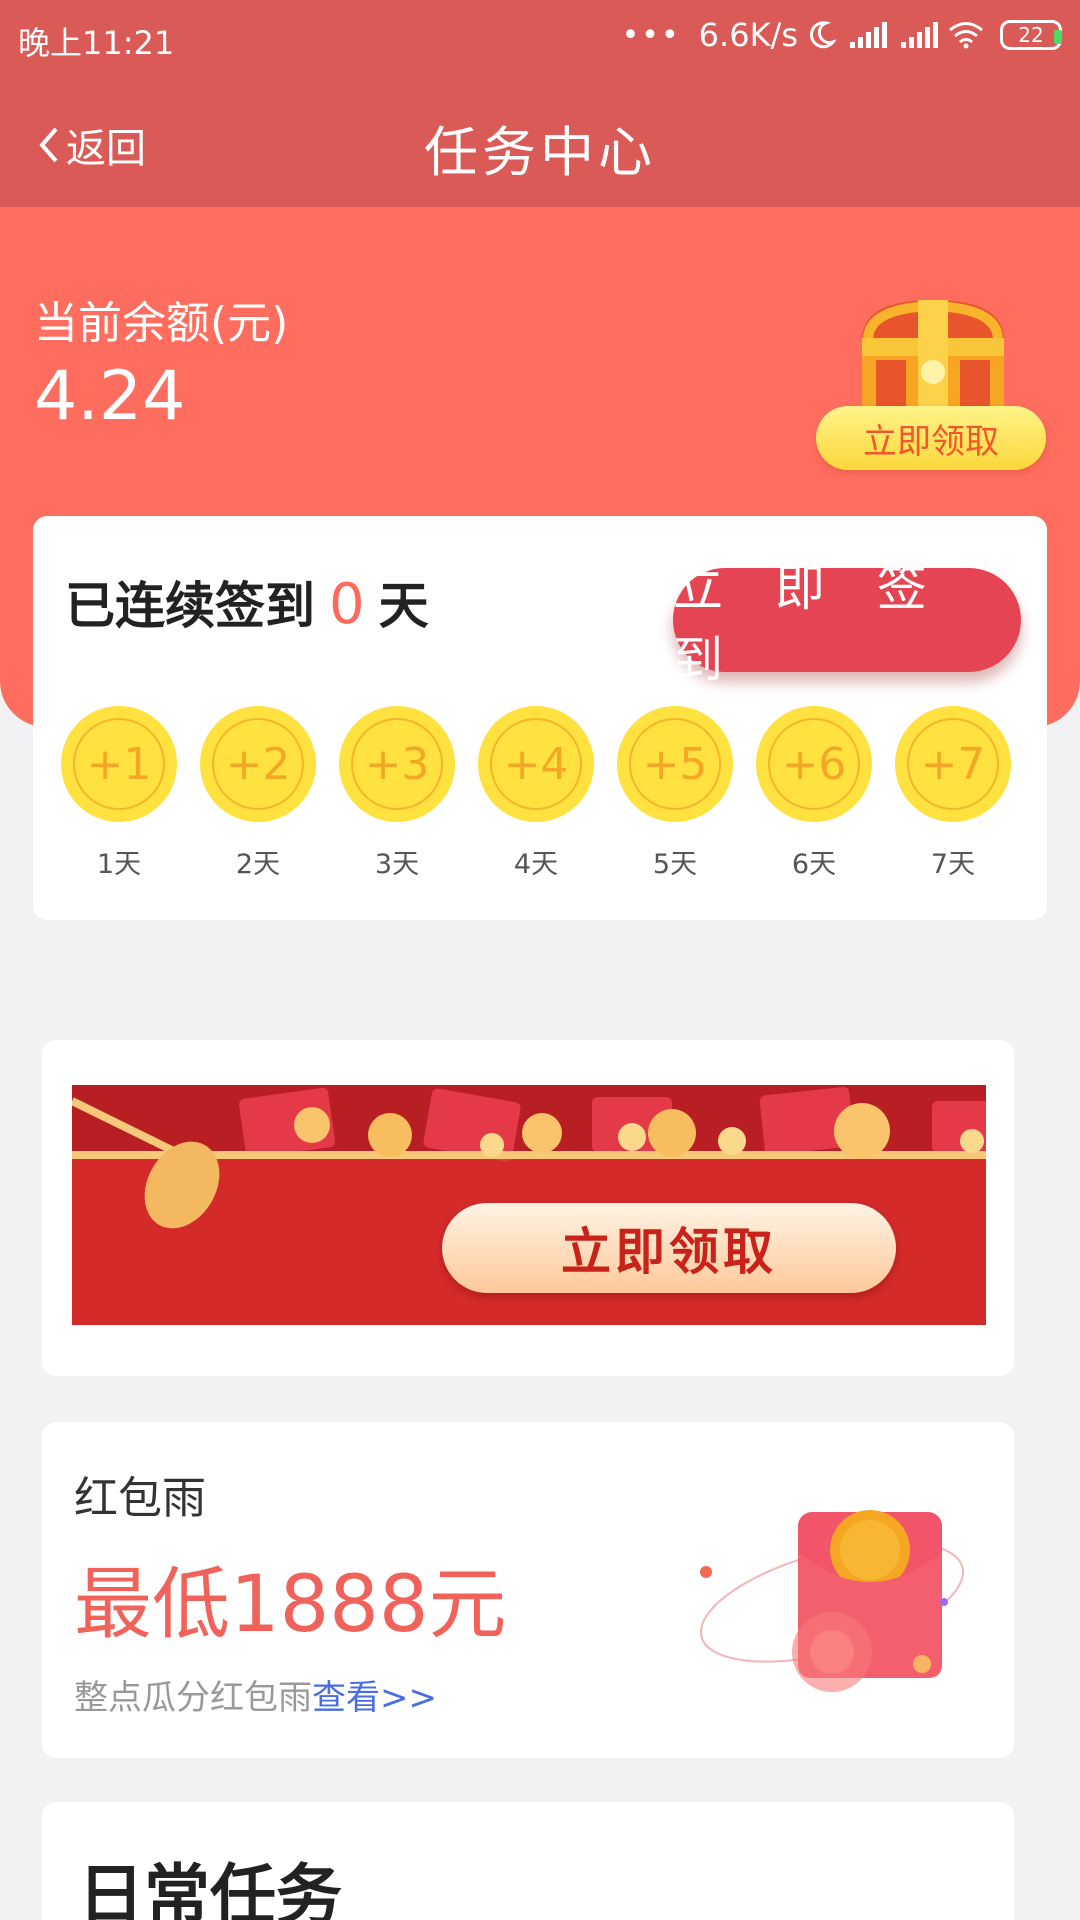 The image size is (1080, 1920). What do you see at coordinates (193, 1698) in the screenshot?
I see `rain-desc-text: 整点瓜分红包雨` at bounding box center [193, 1698].